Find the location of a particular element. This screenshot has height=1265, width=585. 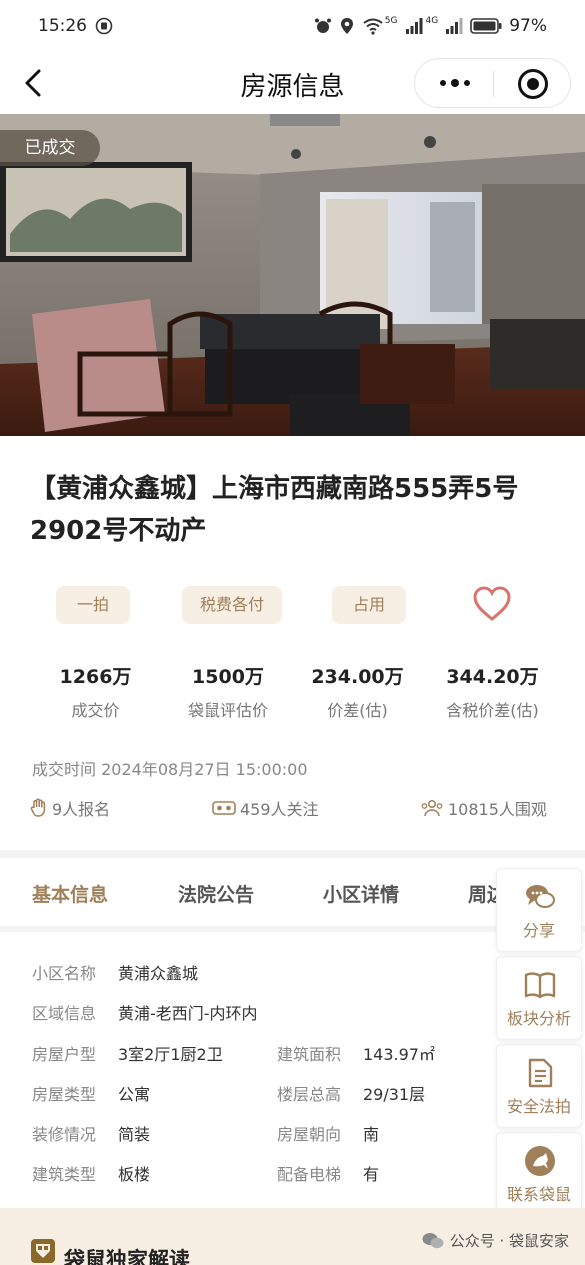

info-label: 楼层总高 is located at coordinates (309, 1094).